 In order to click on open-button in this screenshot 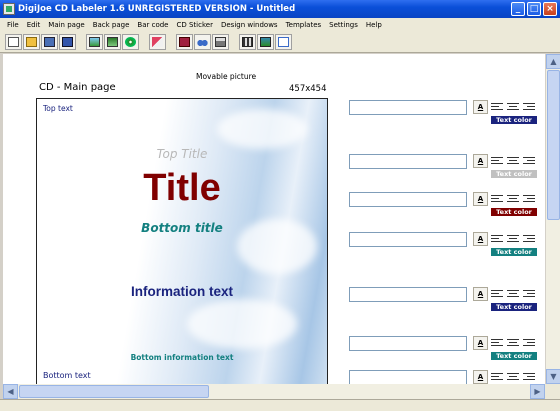, I will do `click(31, 41)`.